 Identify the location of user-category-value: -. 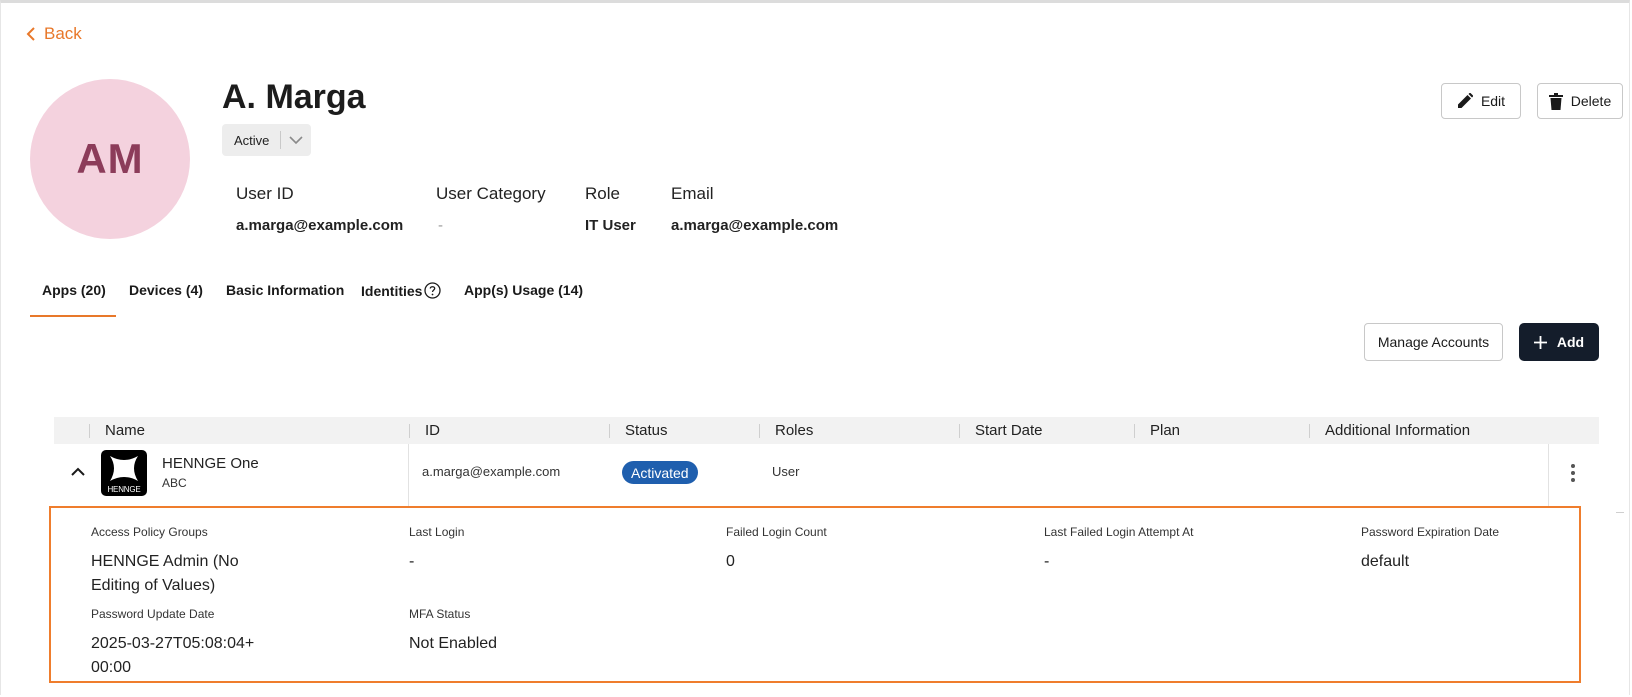
(440, 225).